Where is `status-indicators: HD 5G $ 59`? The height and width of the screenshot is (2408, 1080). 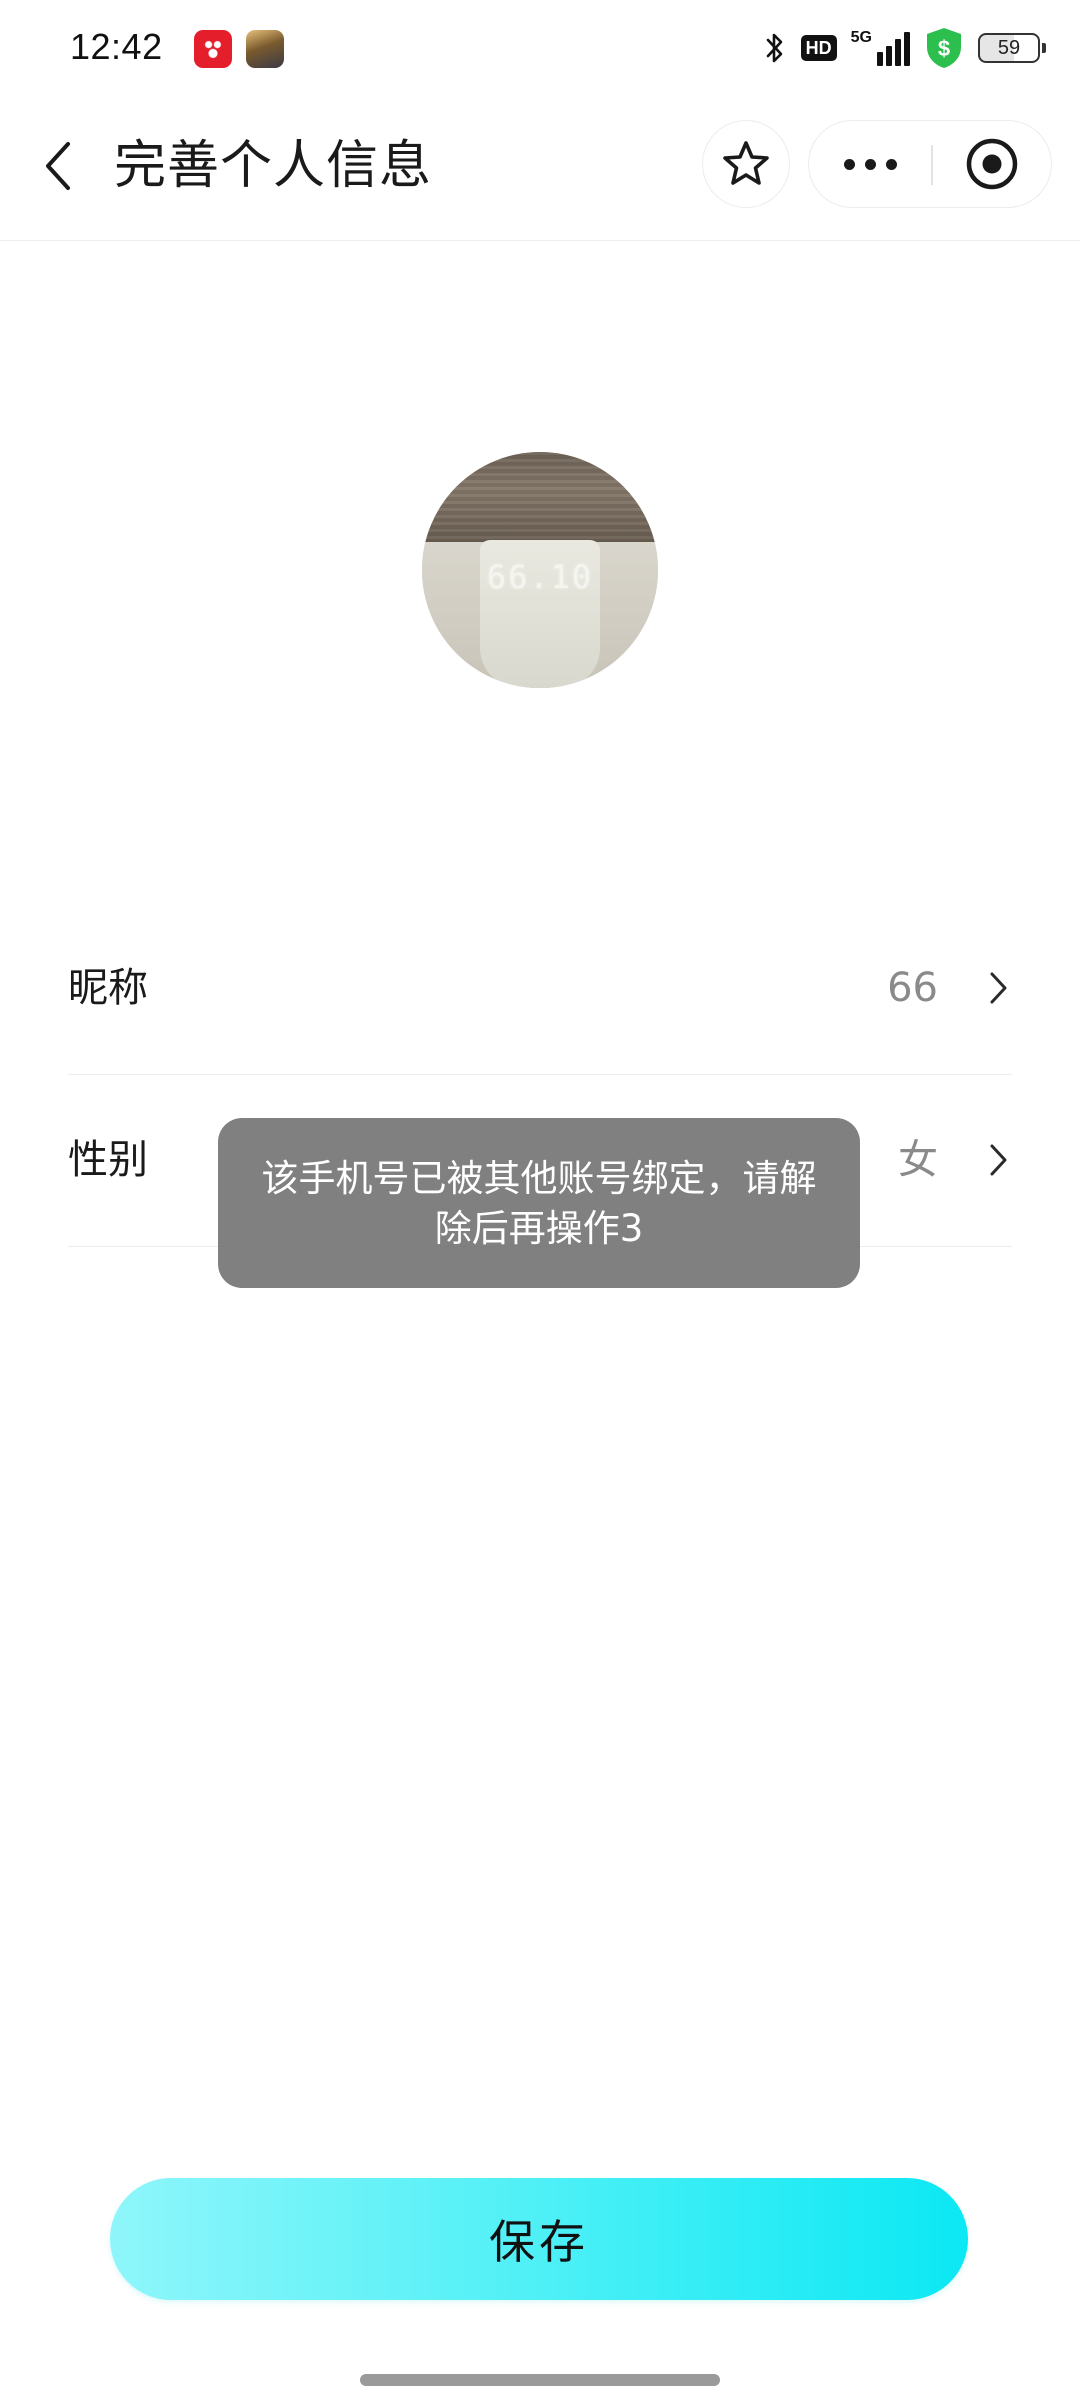
status-indicators: HD 5G $ 59 is located at coordinates (904, 48).